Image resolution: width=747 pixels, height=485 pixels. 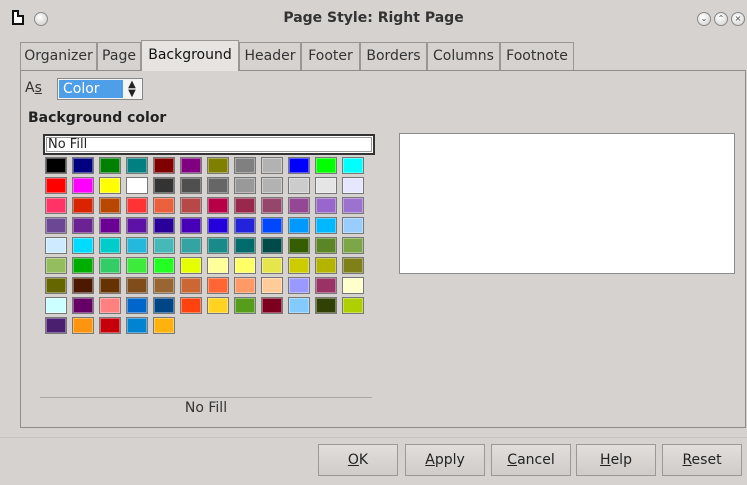 What do you see at coordinates (270, 56) in the screenshot?
I see `tab-header: Header` at bounding box center [270, 56].